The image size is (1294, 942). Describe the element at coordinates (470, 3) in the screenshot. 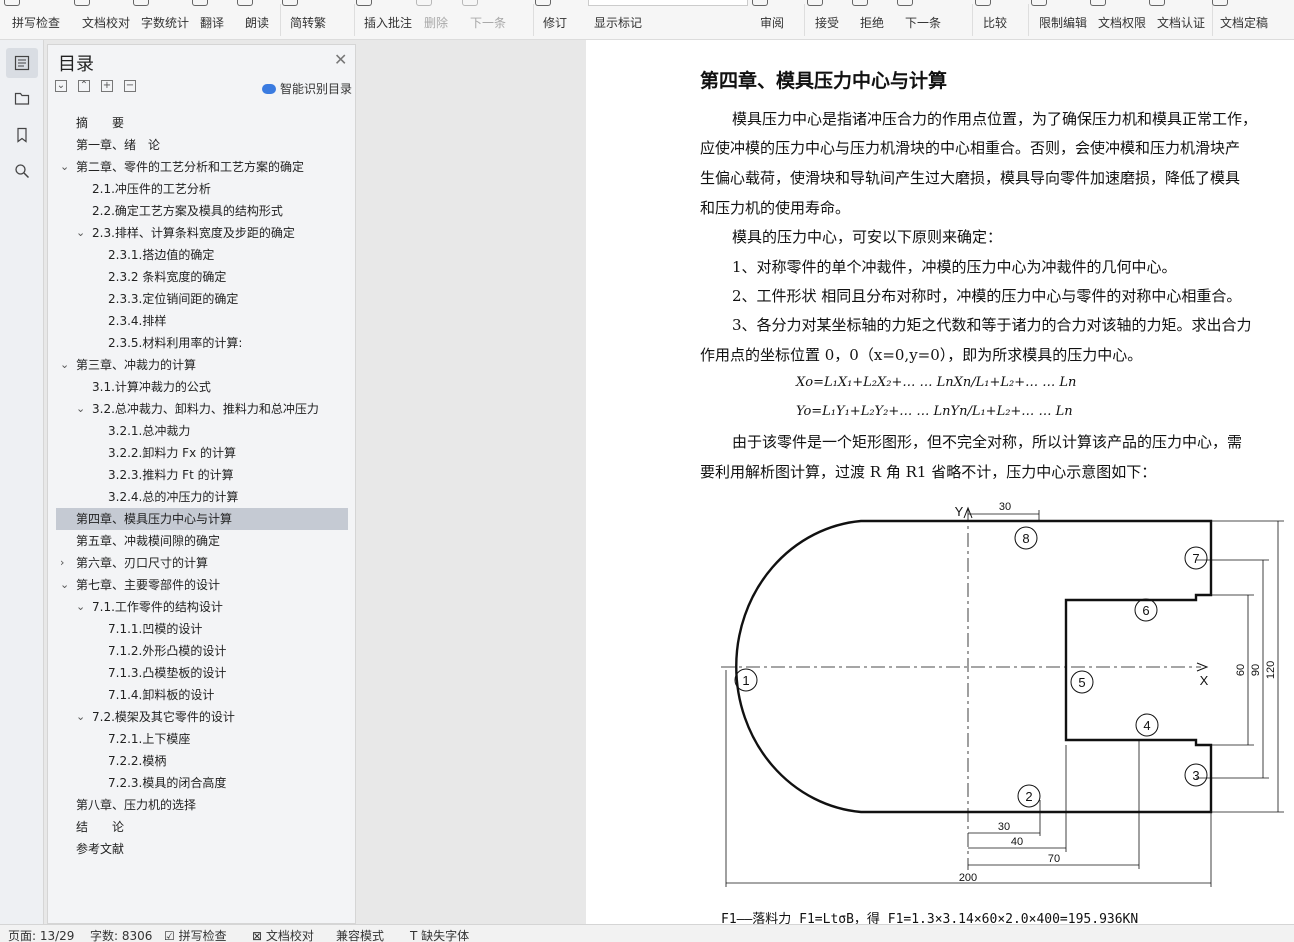

I see `next-comment-icon` at that location.